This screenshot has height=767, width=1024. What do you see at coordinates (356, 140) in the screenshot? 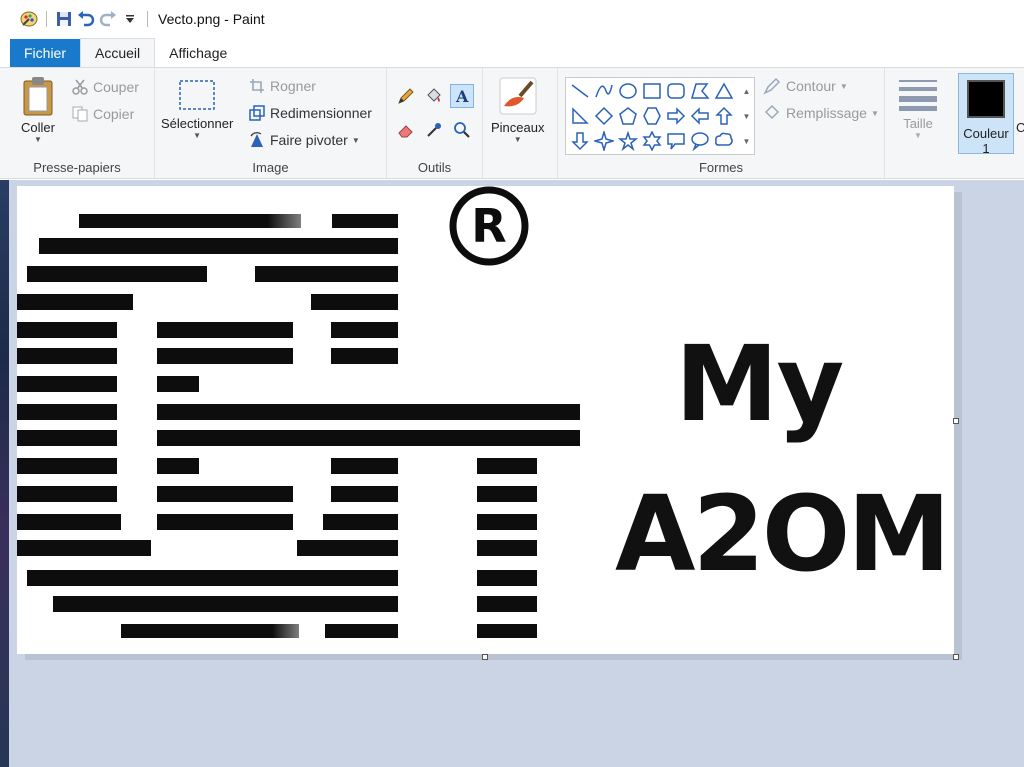
I see `rotate-dropdown-icon: ▼` at bounding box center [356, 140].